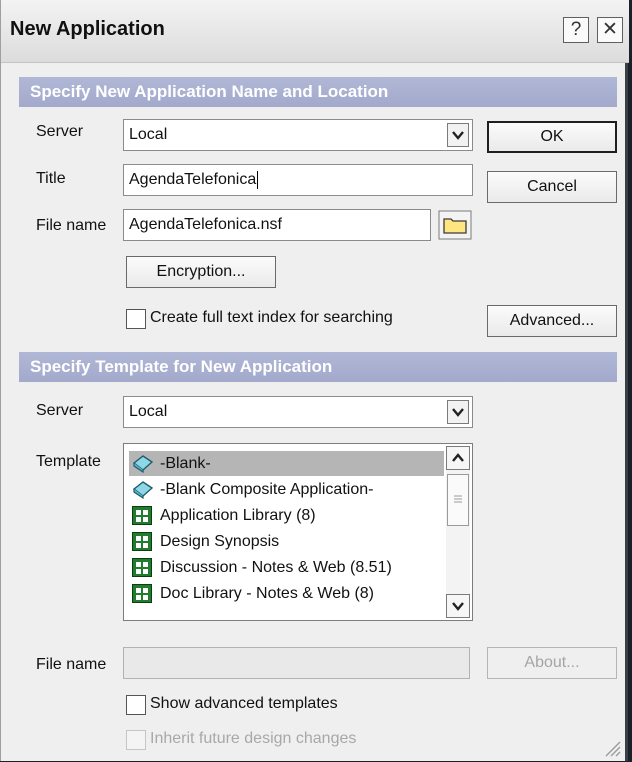 This screenshot has width=632, height=762. I want to click on template-server-value: Local, so click(148, 411).